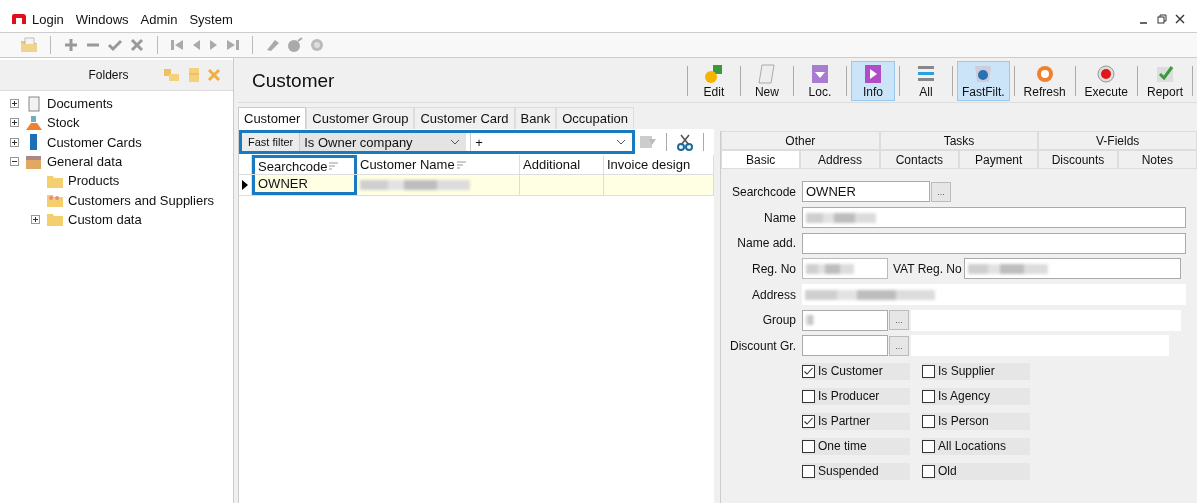 This screenshot has width=1197, height=503. I want to click on tab: Customer Group, so click(360, 118).